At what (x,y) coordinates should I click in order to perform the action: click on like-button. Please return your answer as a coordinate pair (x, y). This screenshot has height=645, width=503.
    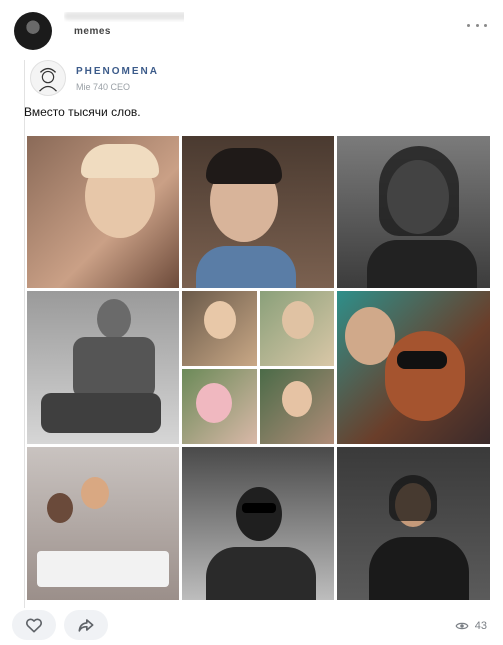
    Looking at the image, I should click on (34, 625).